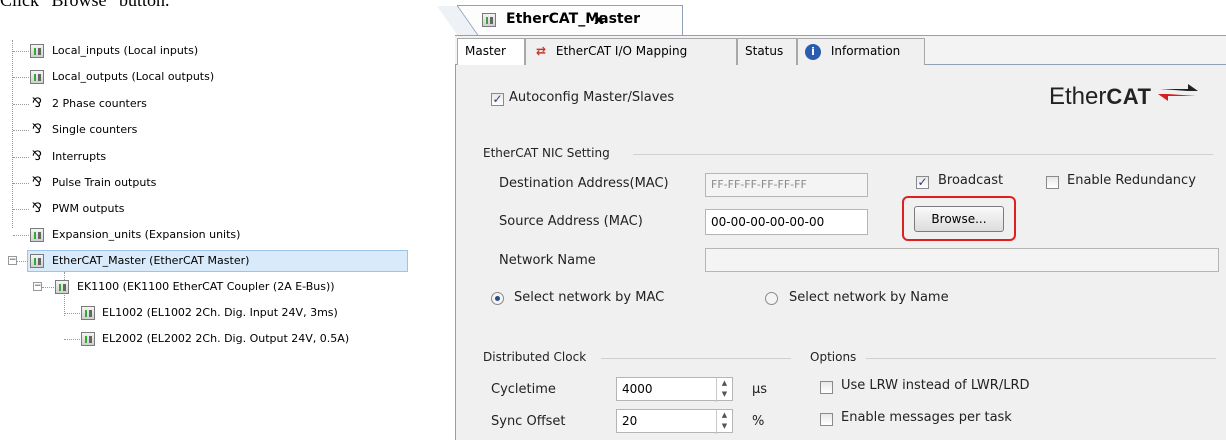 This screenshot has width=1226, height=440. Describe the element at coordinates (523, 389) in the screenshot. I see `cycletime-label: Cycletime` at that location.